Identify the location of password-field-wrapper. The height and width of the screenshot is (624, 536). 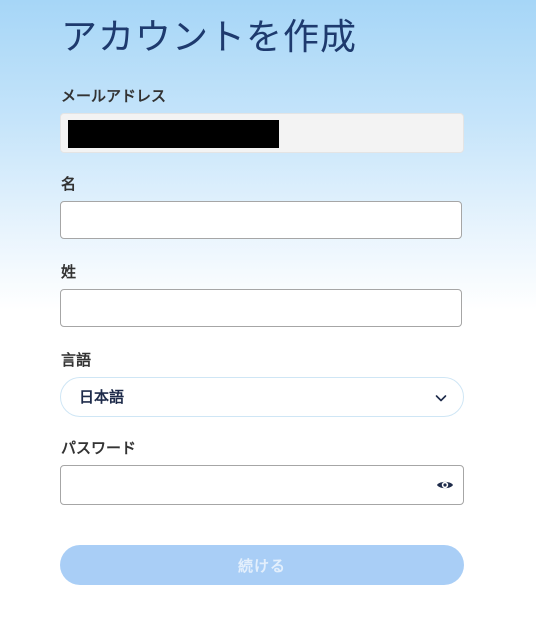
(262, 485).